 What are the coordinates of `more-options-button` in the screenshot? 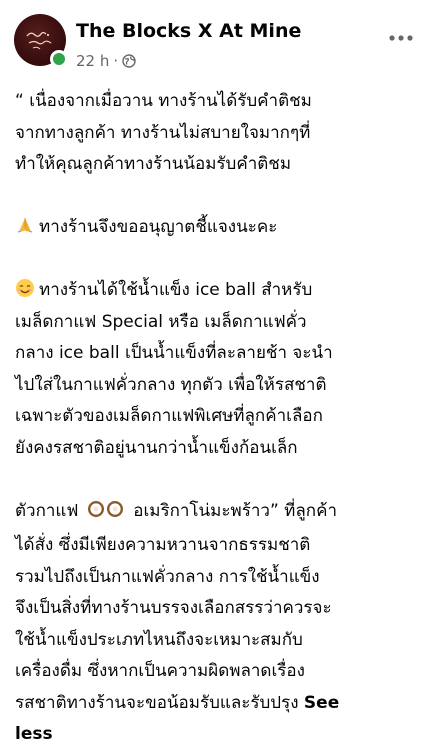 It's located at (401, 38).